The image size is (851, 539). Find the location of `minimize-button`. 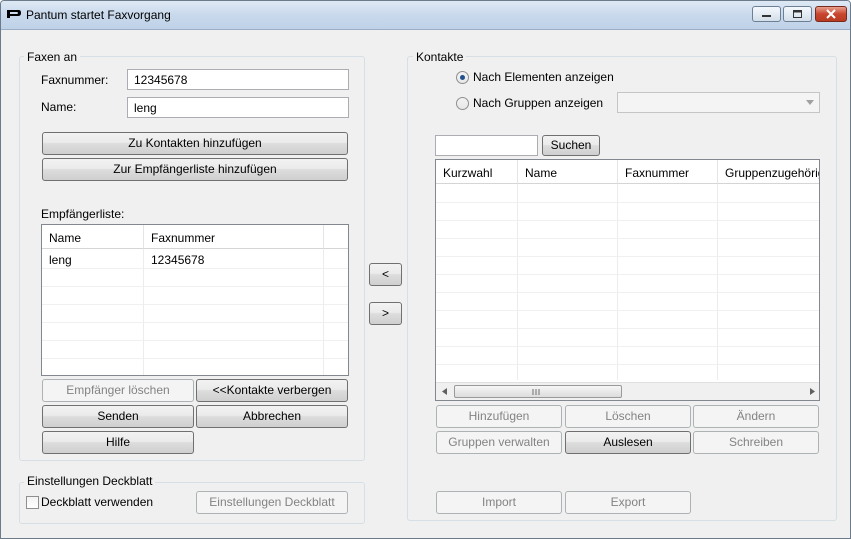

minimize-button is located at coordinates (766, 14).